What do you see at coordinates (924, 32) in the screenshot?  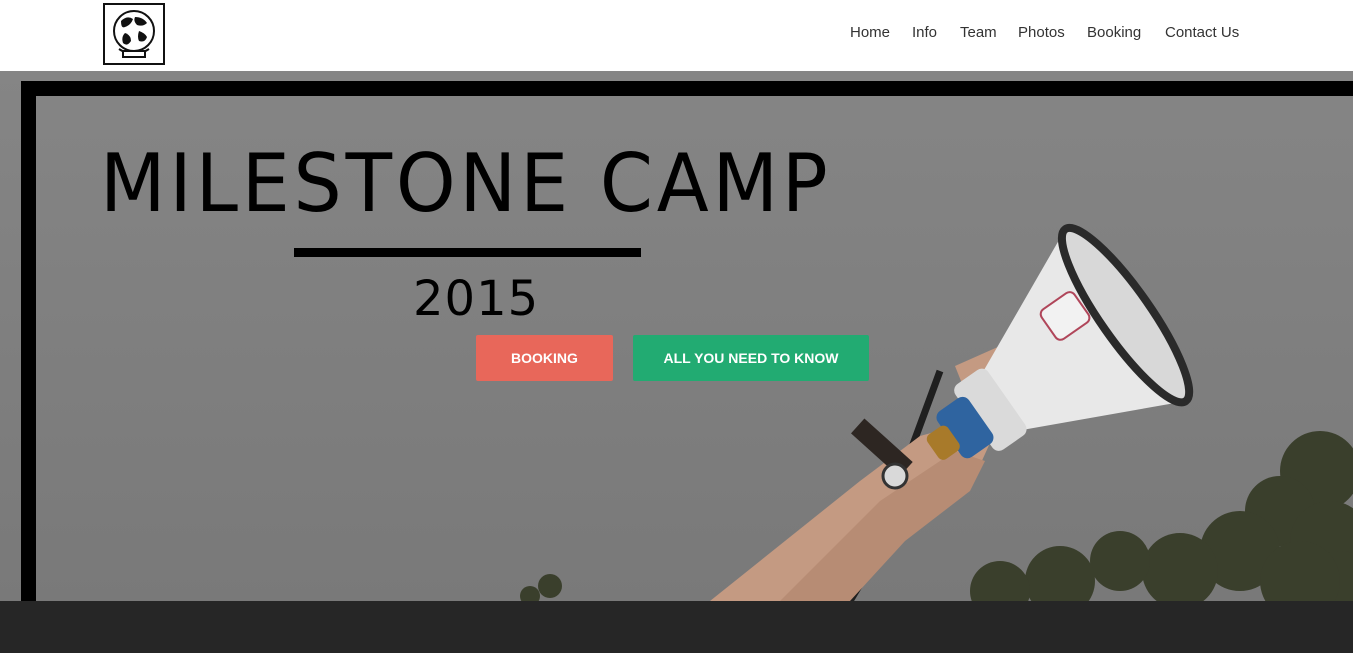 I see `nav-info: Info` at bounding box center [924, 32].